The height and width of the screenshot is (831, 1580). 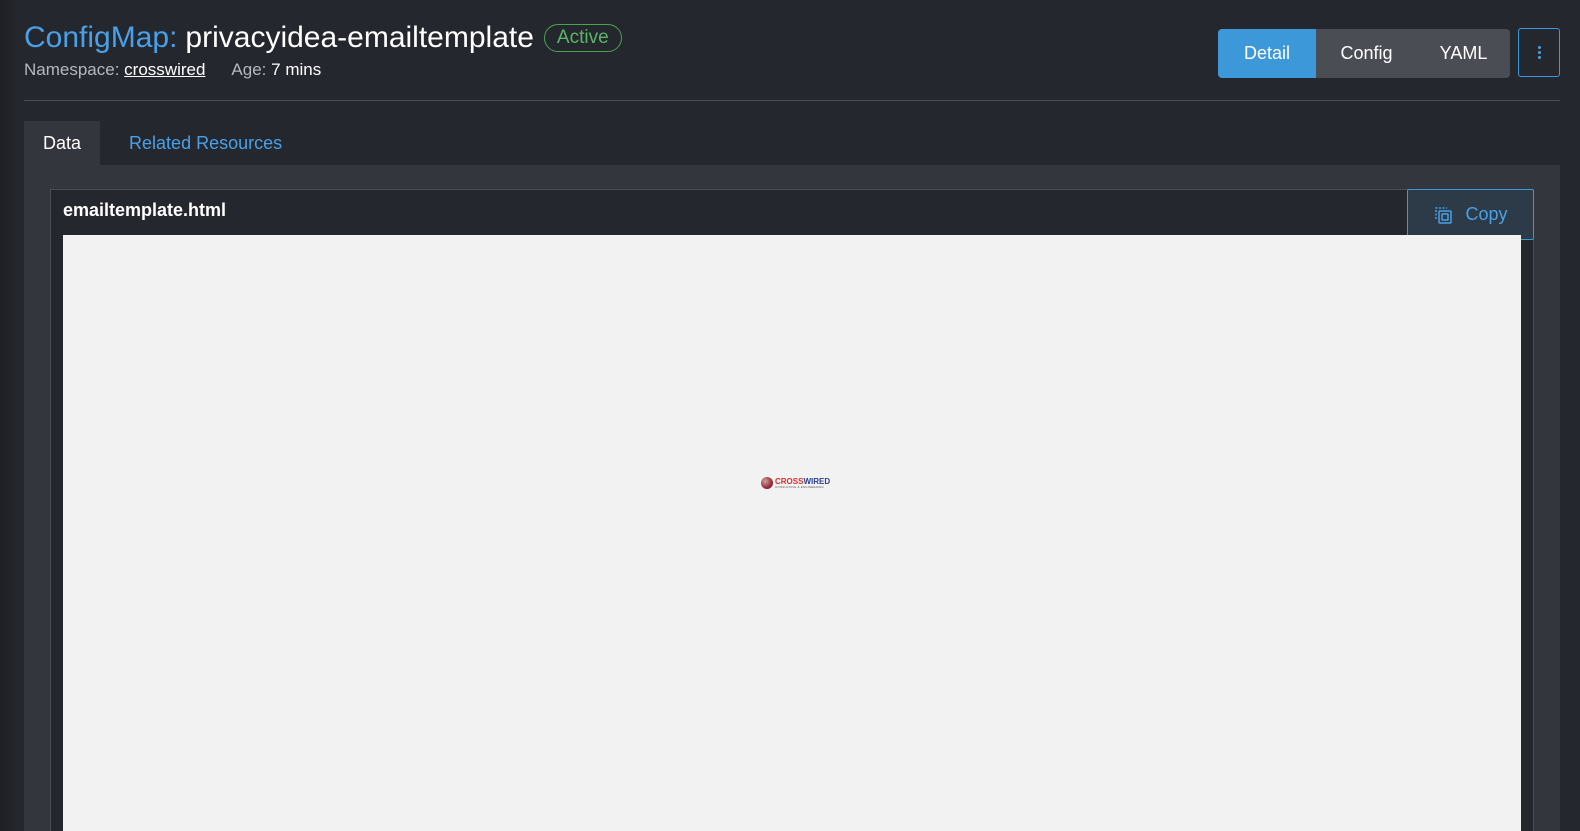 I want to click on age-meta: Age: 7 mins, so click(x=276, y=70).